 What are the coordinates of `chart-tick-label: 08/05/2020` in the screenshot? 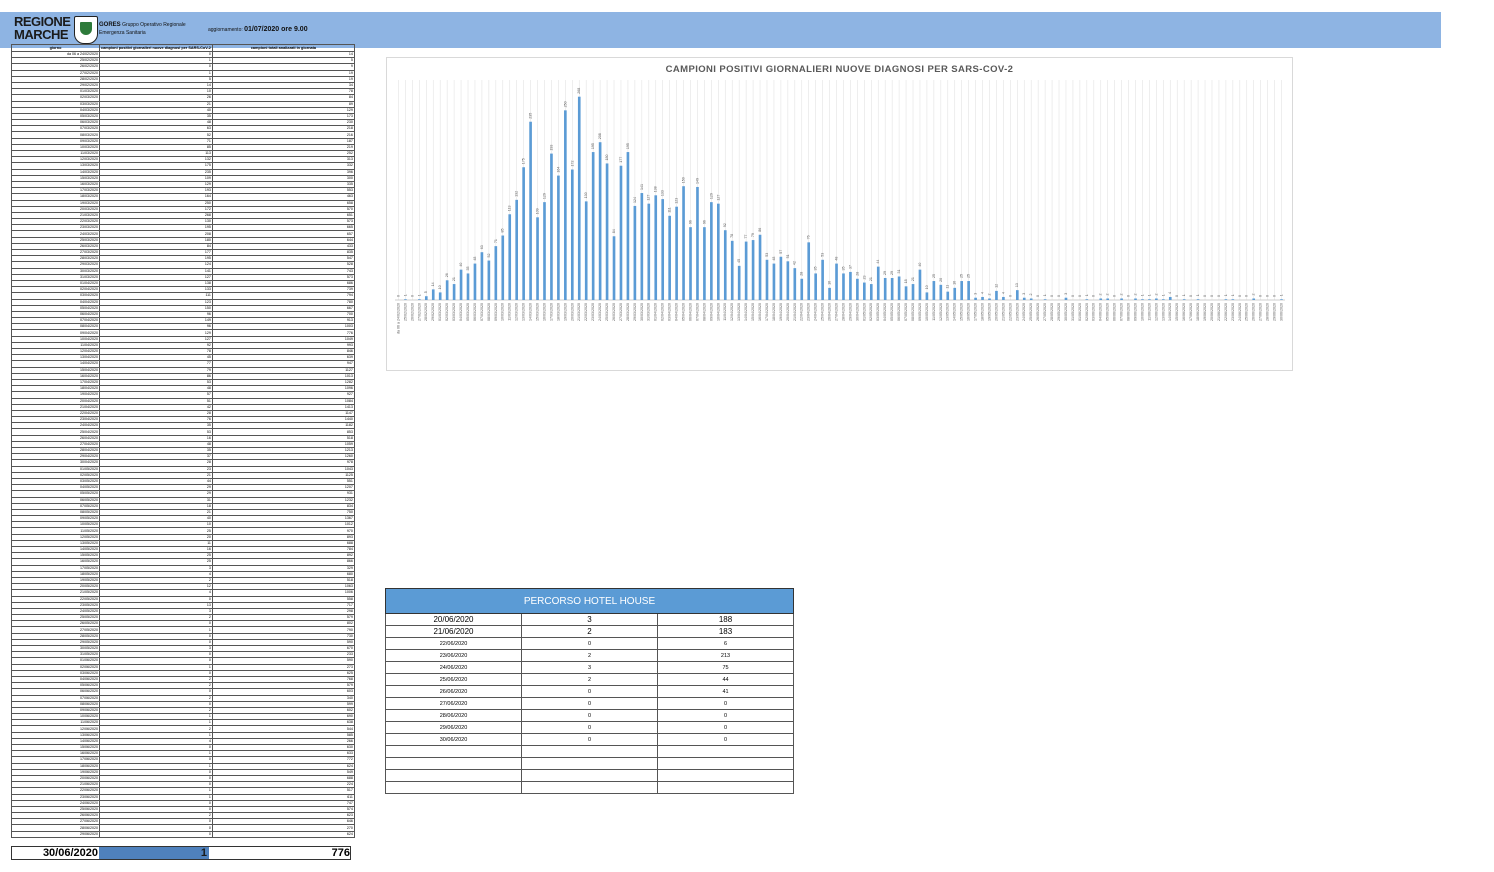 It's located at (913, 312).